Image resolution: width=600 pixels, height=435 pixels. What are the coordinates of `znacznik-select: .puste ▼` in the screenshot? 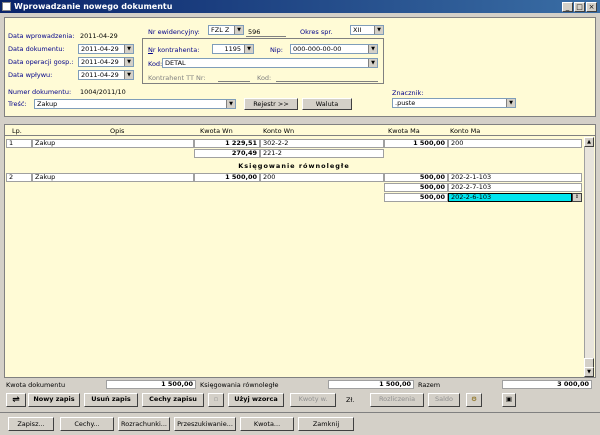 It's located at (454, 103).